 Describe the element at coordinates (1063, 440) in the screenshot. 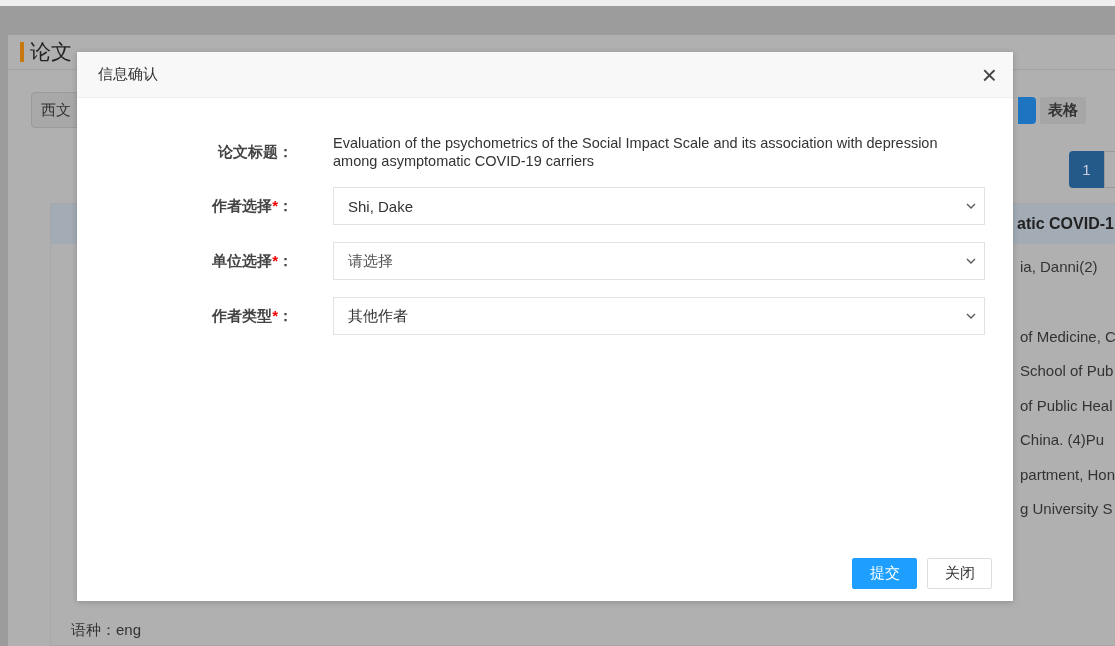

I see `record-text: China. (4)Pu` at that location.